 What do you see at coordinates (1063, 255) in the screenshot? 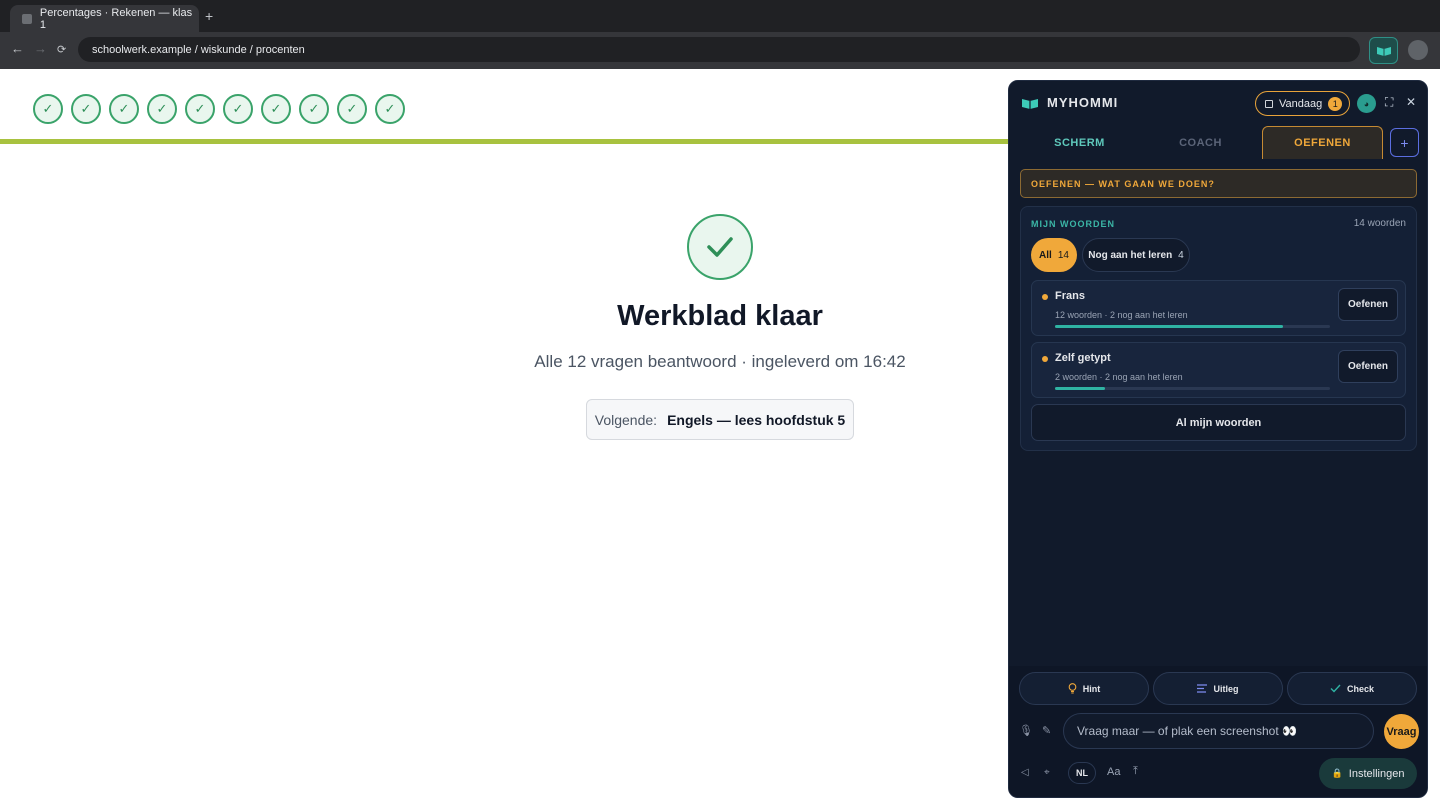
I see `filter-count: 14` at bounding box center [1063, 255].